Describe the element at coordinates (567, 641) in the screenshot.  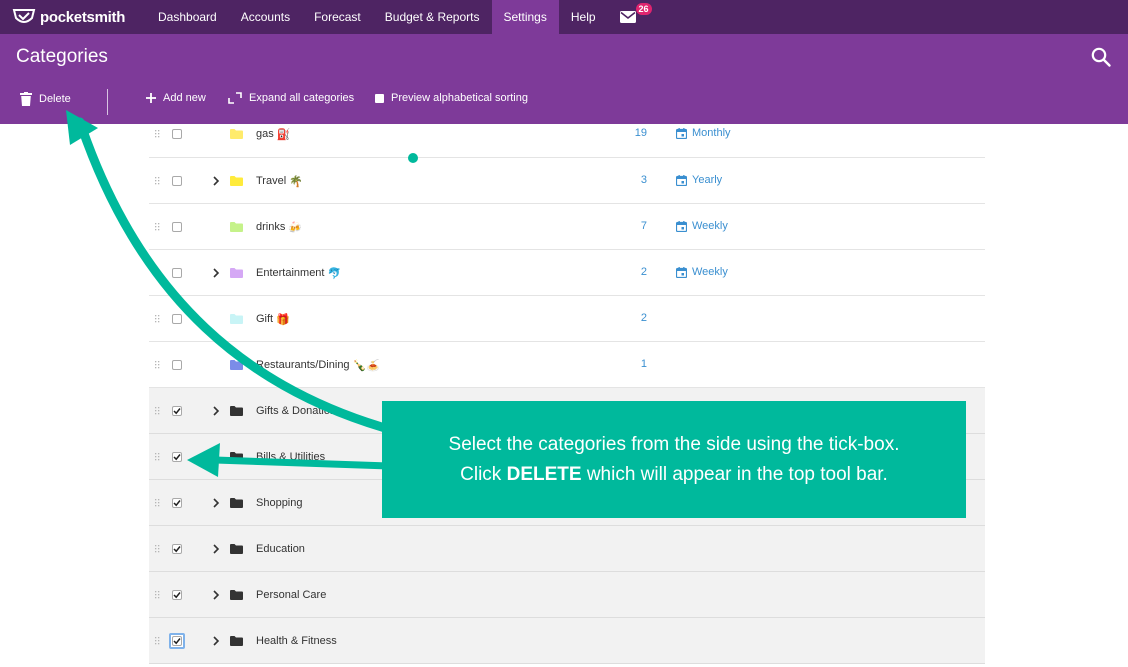
I see `category-row: Health & Fitness` at that location.